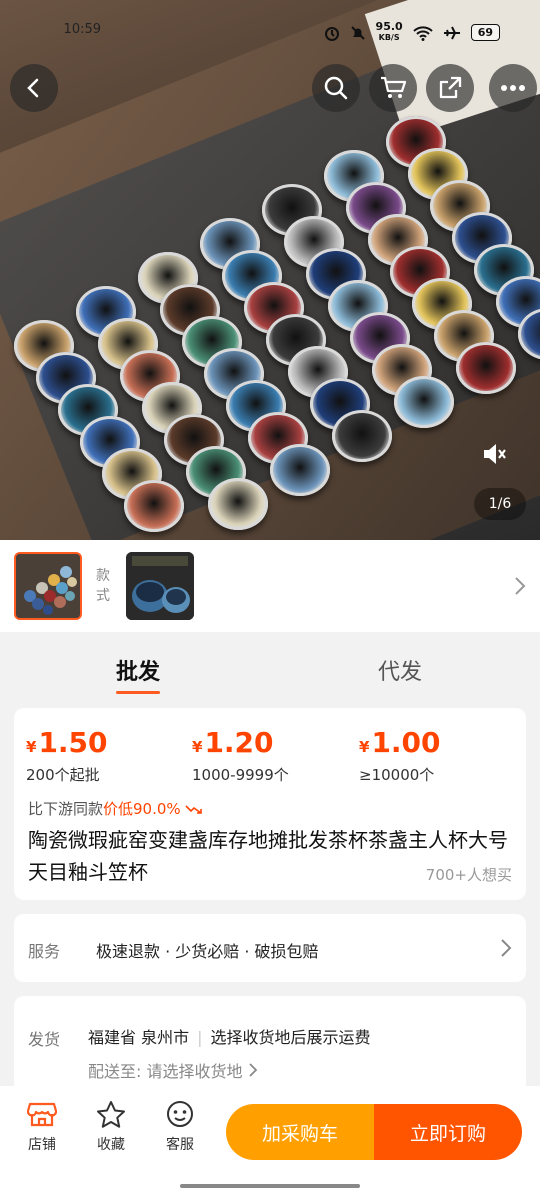 The height and width of the screenshot is (1200, 540). I want to click on network-speed: 95.0 KB/S, so click(389, 31).